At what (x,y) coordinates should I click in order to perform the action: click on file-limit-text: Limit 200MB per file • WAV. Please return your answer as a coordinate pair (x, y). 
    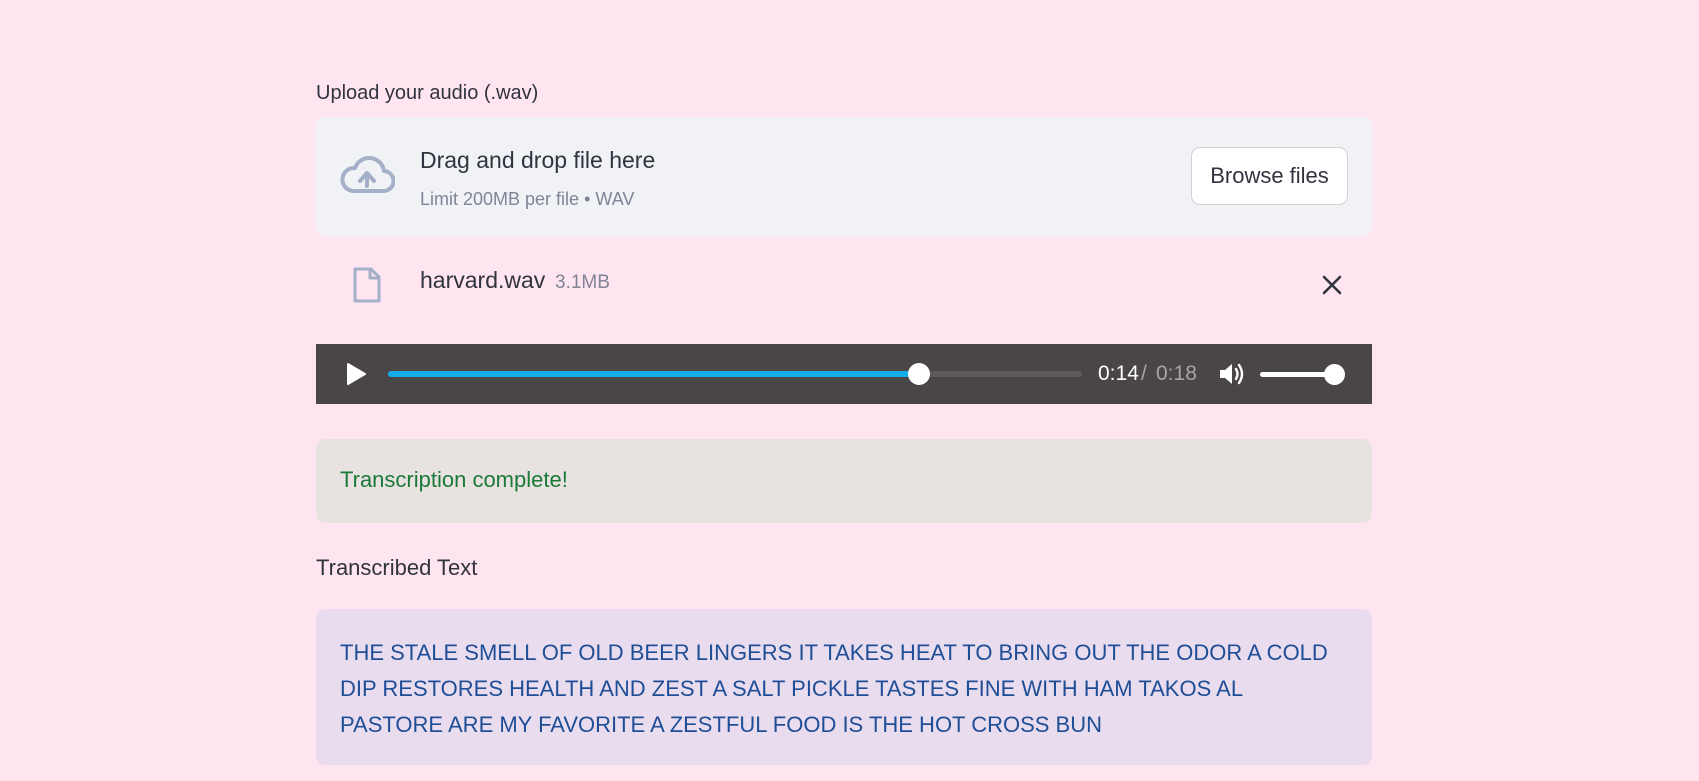
    Looking at the image, I should click on (527, 199).